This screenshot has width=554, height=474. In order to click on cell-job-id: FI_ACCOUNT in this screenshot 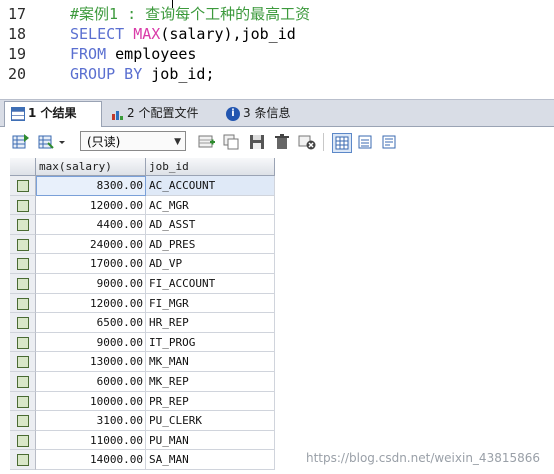, I will do `click(210, 284)`.